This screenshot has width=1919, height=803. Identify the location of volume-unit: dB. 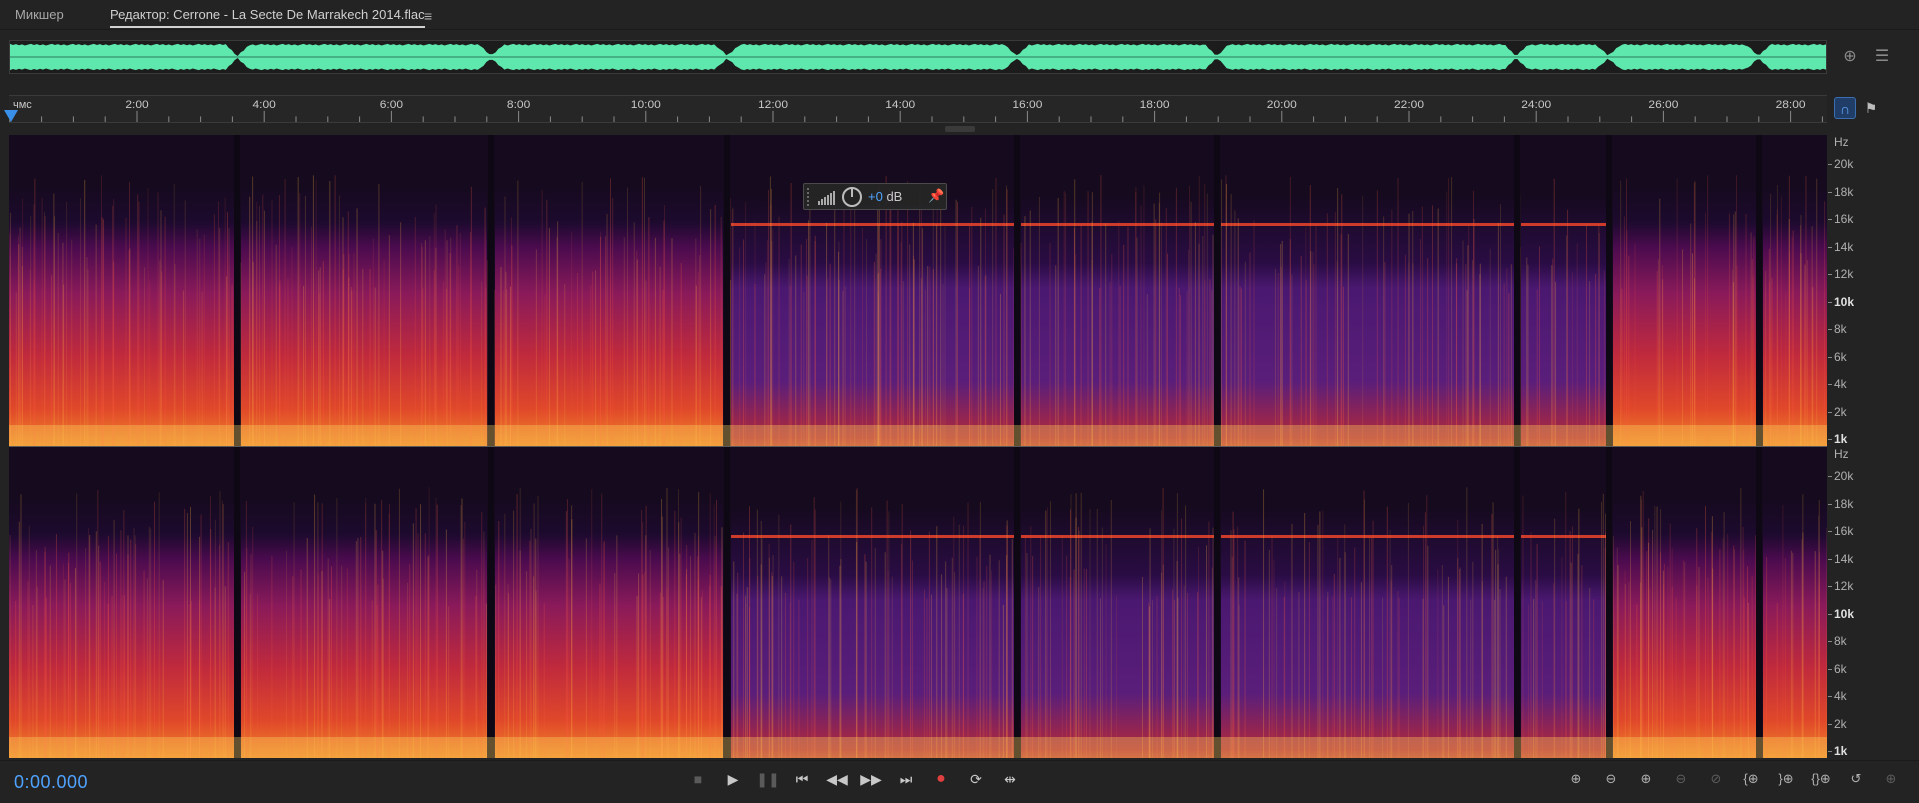
(894, 196).